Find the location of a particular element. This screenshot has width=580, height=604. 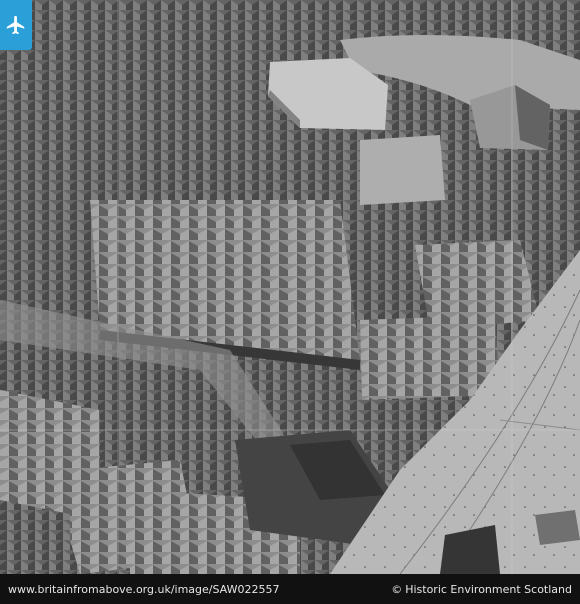

copyright-credit: © Historic Environment Scotland is located at coordinates (481, 589).